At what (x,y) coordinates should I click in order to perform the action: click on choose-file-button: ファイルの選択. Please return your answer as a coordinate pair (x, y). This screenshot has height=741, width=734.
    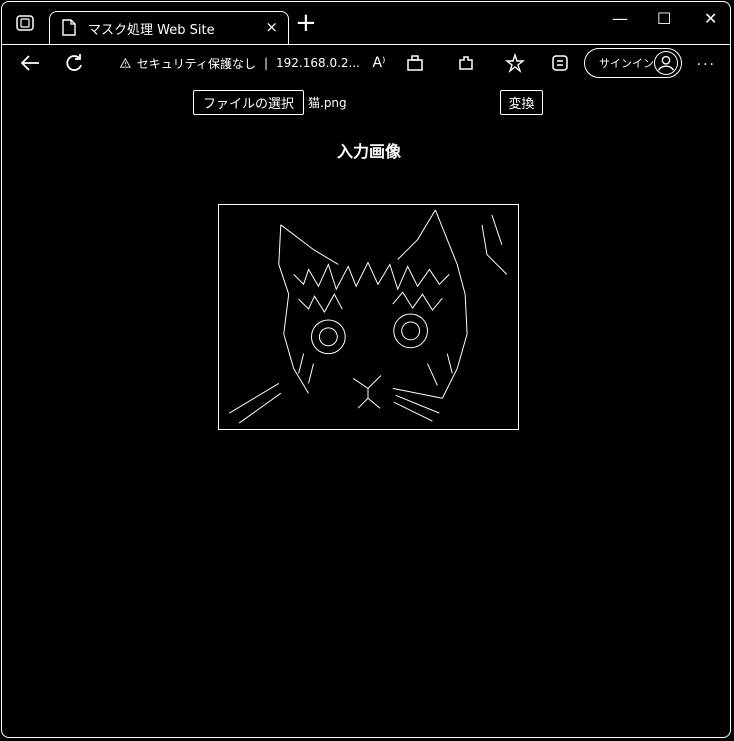
    Looking at the image, I should click on (248, 102).